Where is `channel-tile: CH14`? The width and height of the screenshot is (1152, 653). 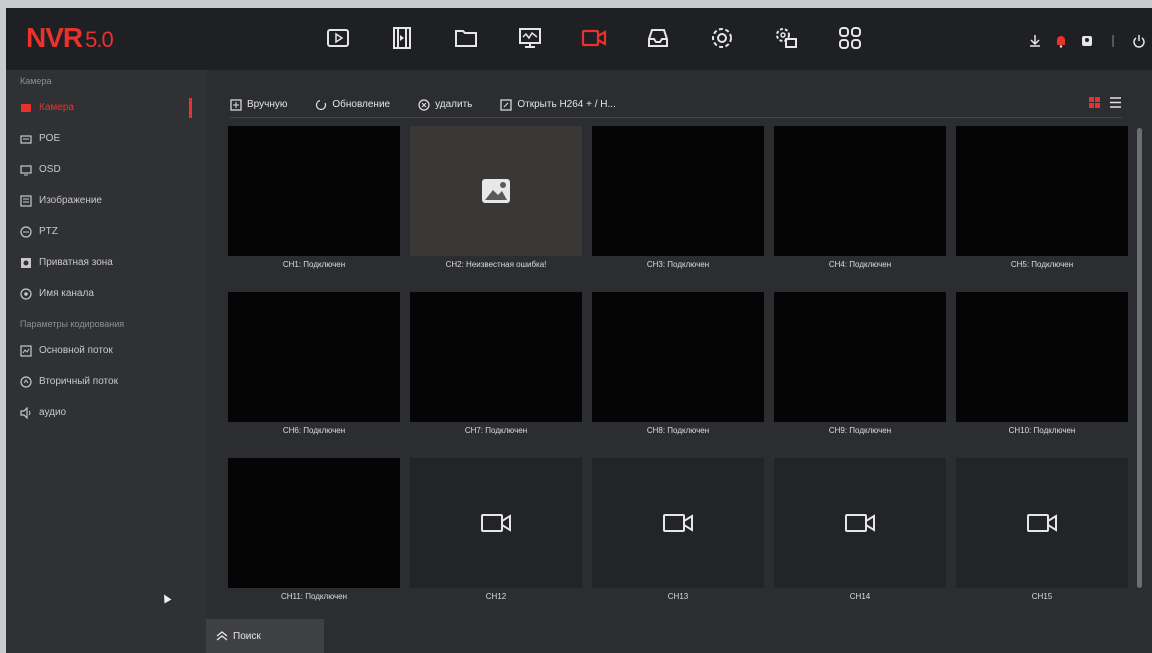 channel-tile: CH14 is located at coordinates (860, 538).